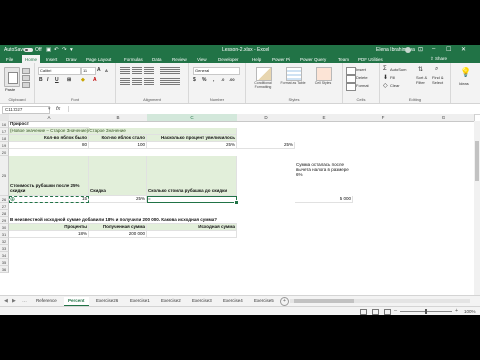 The height and width of the screenshot is (360, 480). What do you see at coordinates (448, 49) in the screenshot?
I see `maximize-icon: ☐` at bounding box center [448, 49].